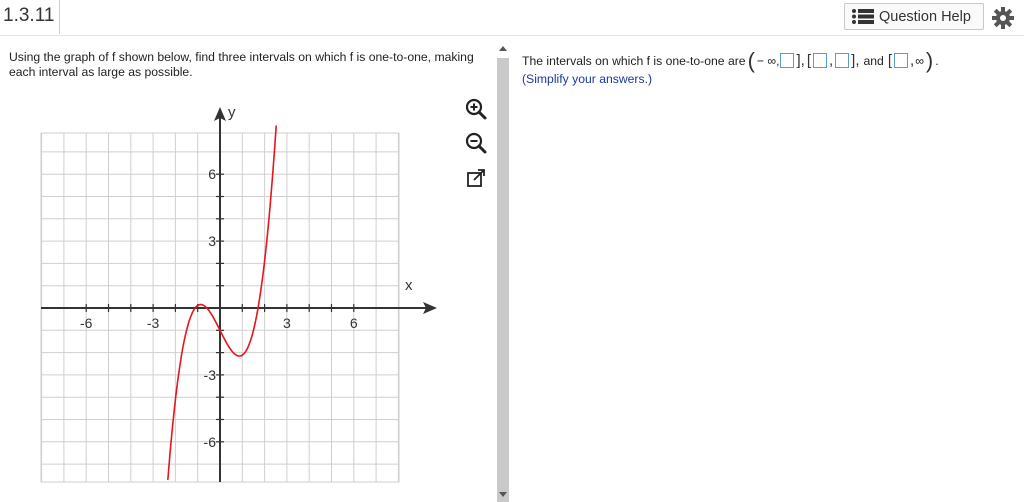  Describe the element at coordinates (808, 60) in the screenshot. I see `open-bracket: [` at that location.